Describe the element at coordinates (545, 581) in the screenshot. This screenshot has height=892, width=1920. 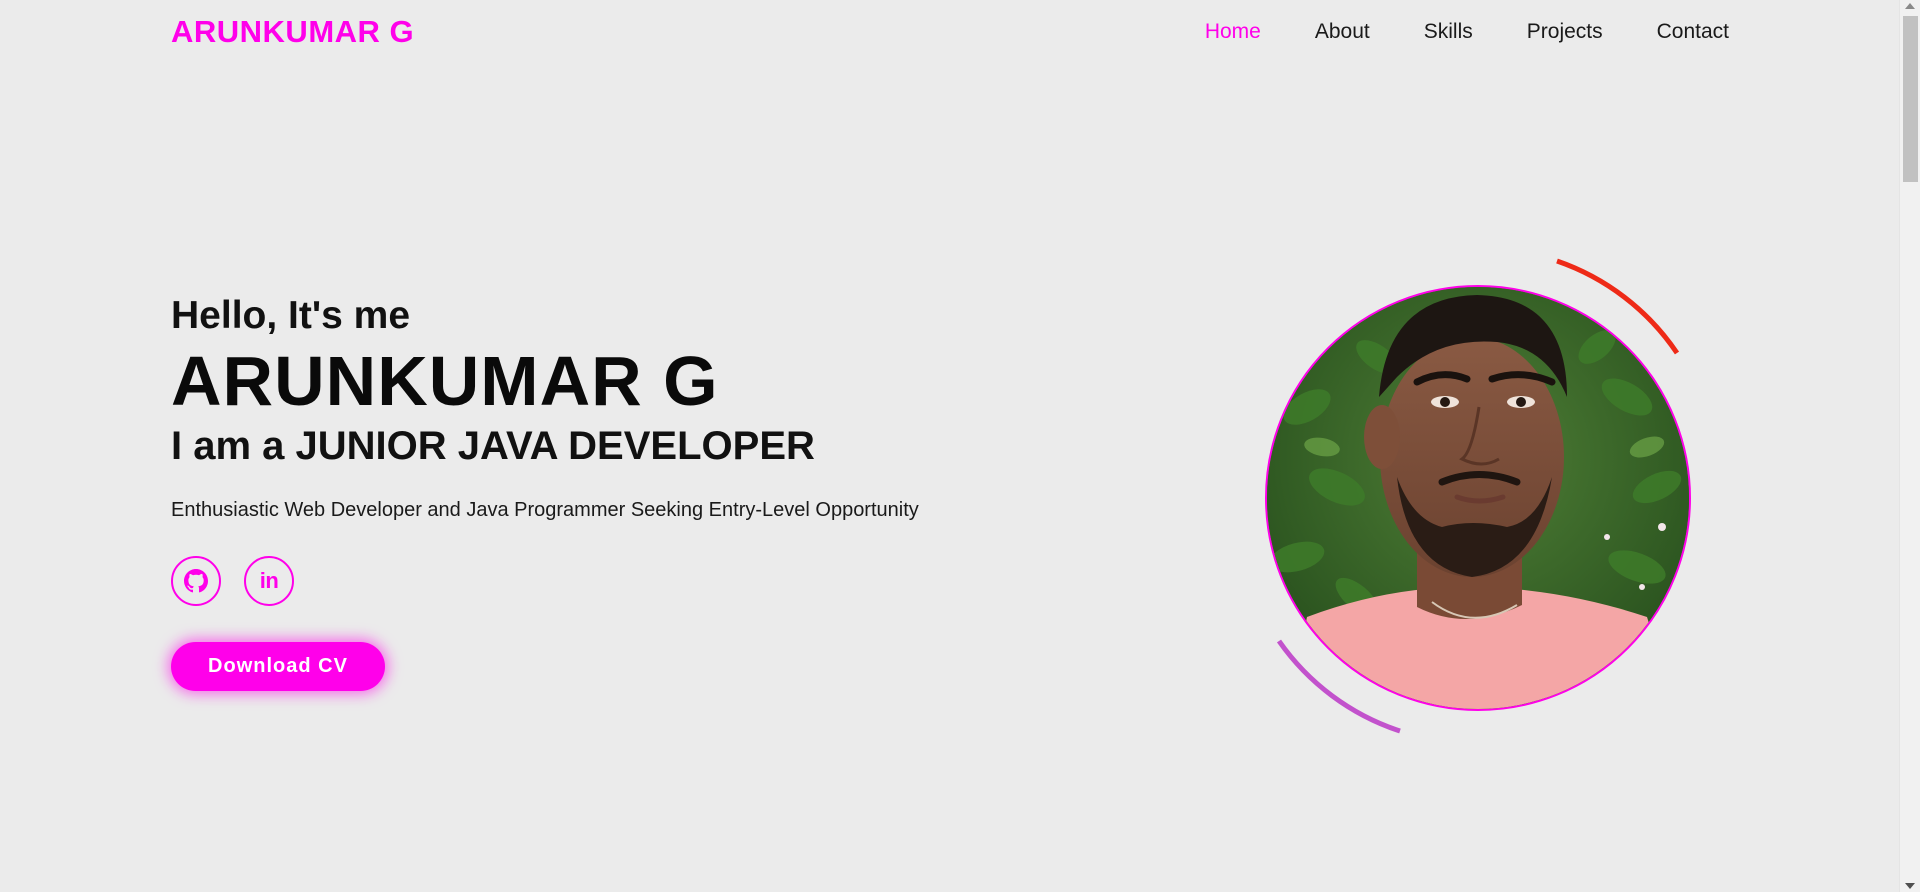
I see `social-links: in` at that location.